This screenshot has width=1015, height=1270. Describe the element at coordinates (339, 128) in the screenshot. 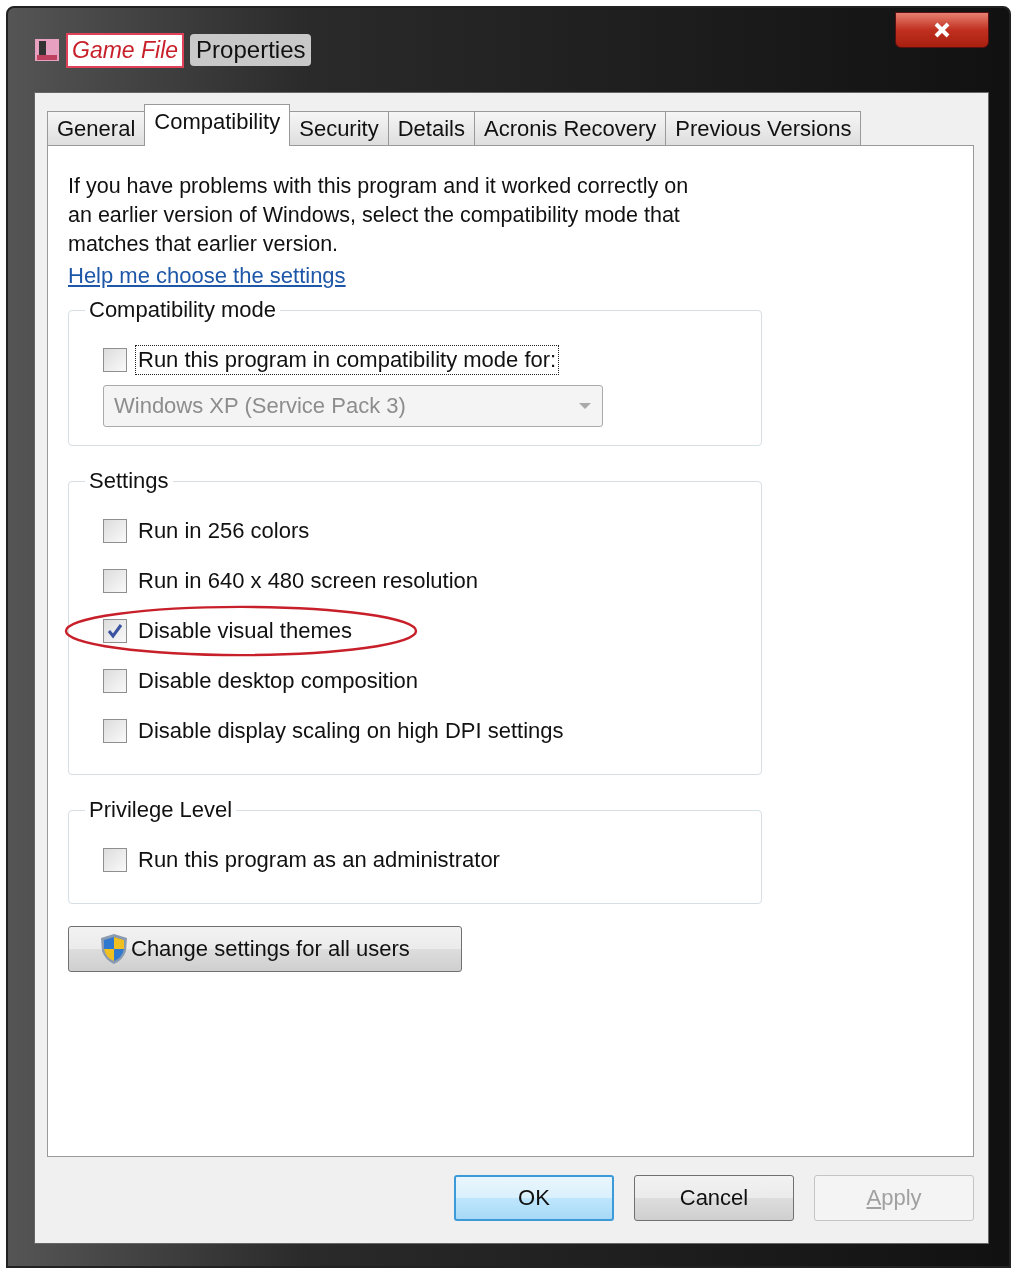

I see `tab: Security` at that location.